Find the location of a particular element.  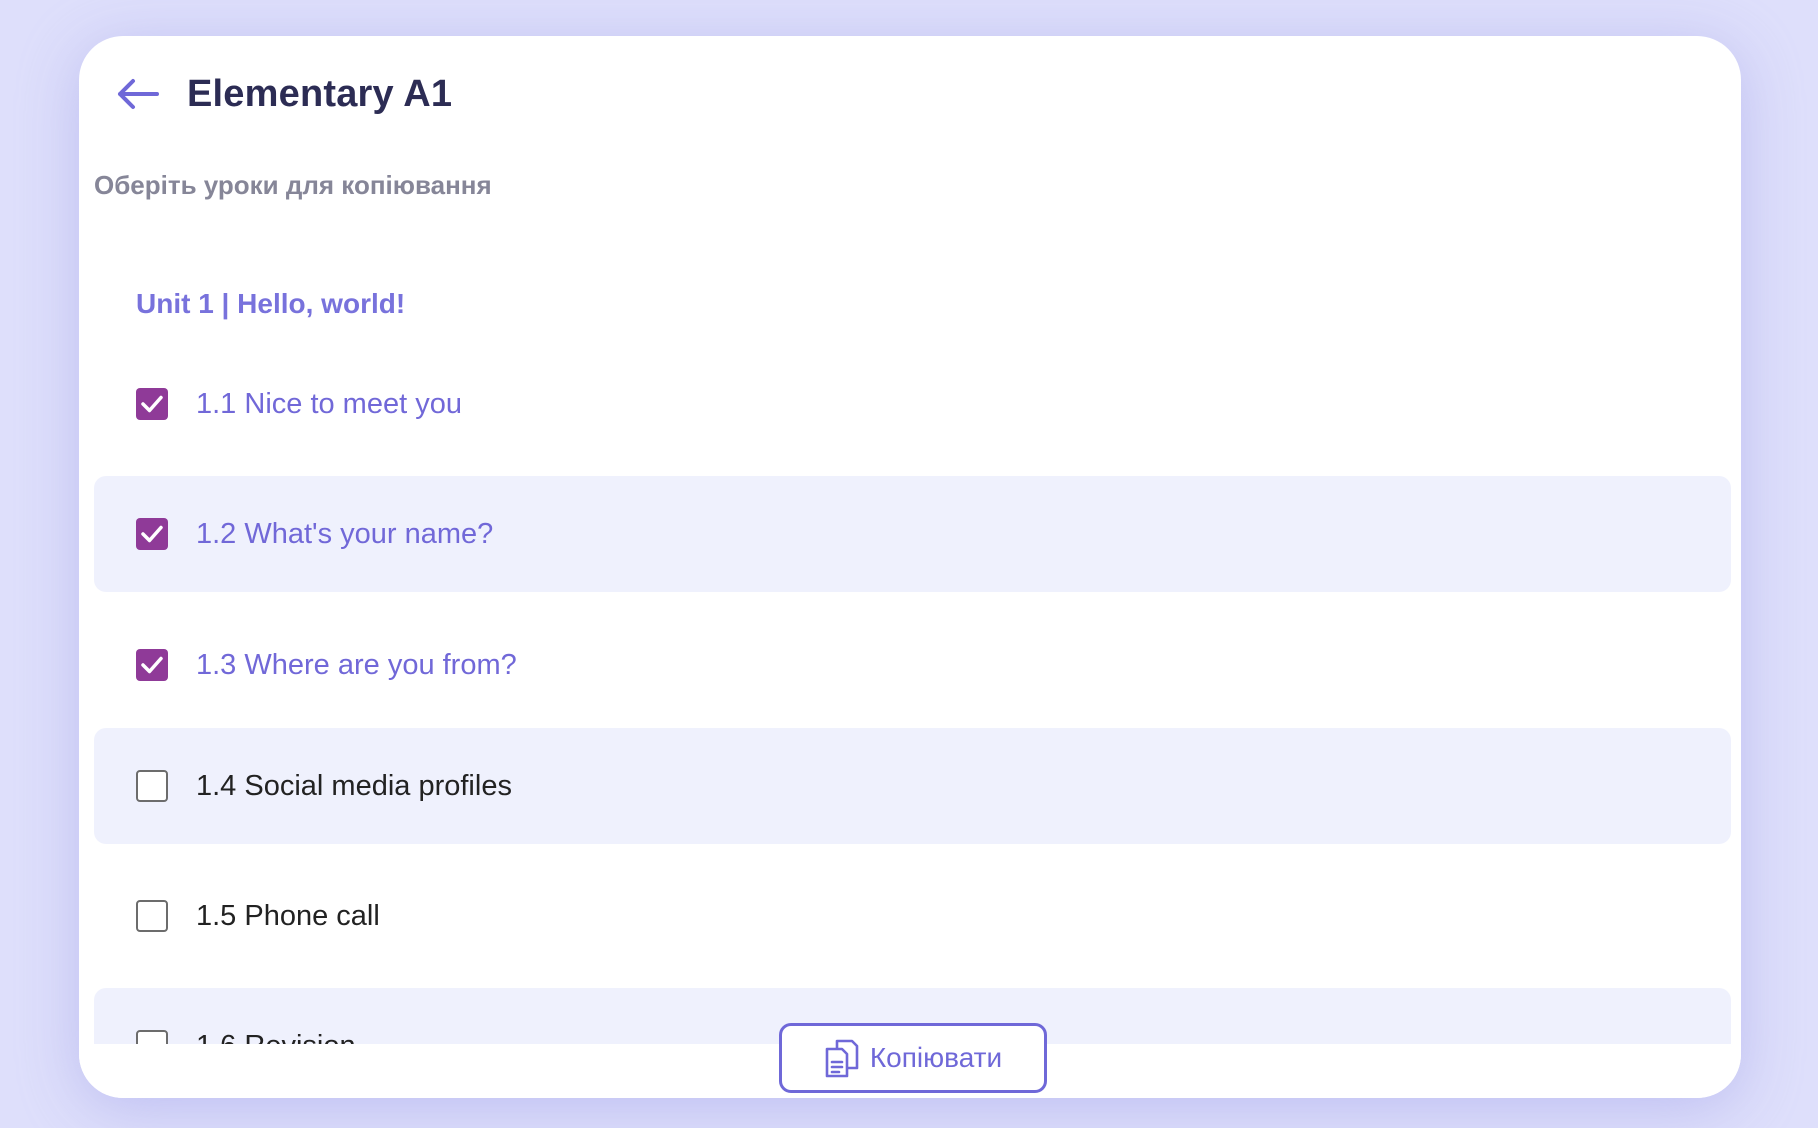

copy-document-icon is located at coordinates (842, 1058).